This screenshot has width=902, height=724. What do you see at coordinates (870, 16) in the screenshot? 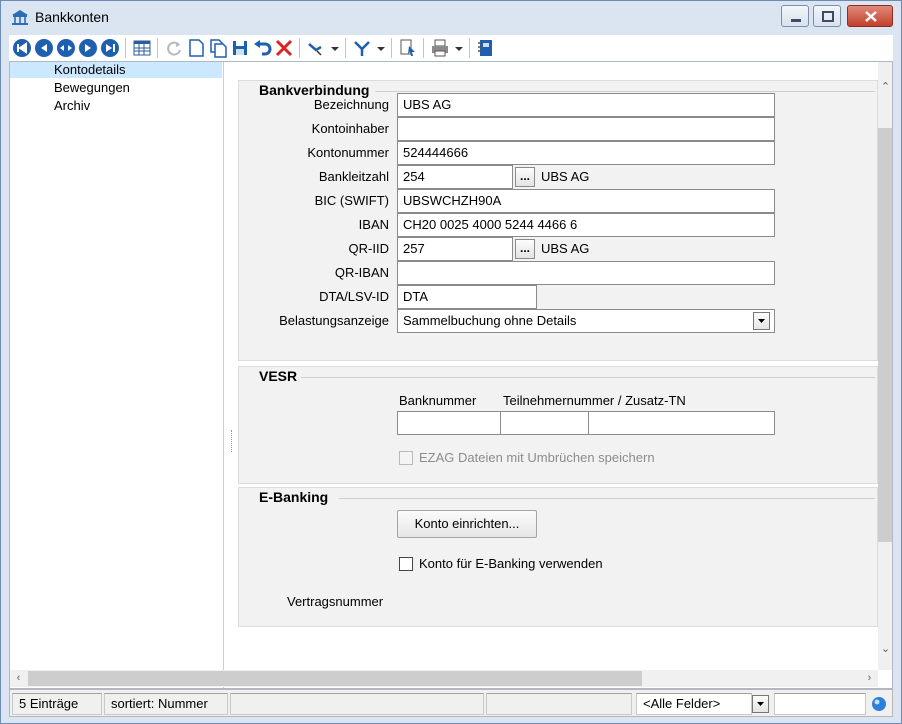
I see `close-button` at bounding box center [870, 16].